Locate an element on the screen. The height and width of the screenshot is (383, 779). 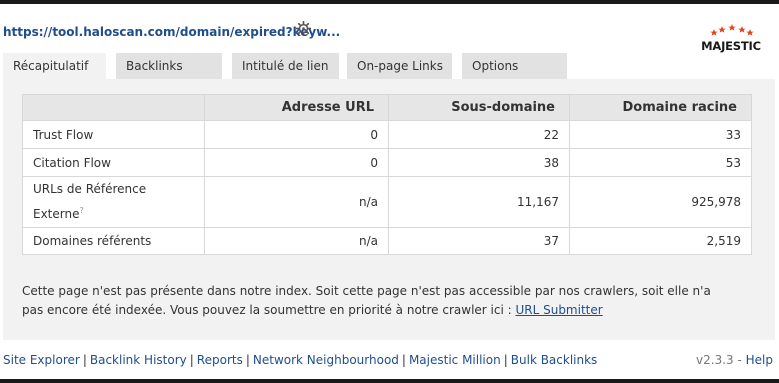
tab-options: Options is located at coordinates (514, 66).